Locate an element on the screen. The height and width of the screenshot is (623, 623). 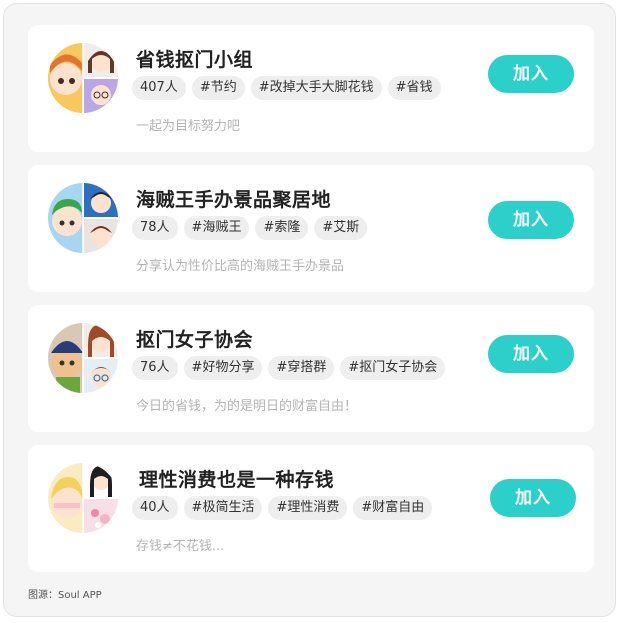
group-description: 一起为目标努力吧 is located at coordinates (188, 126).